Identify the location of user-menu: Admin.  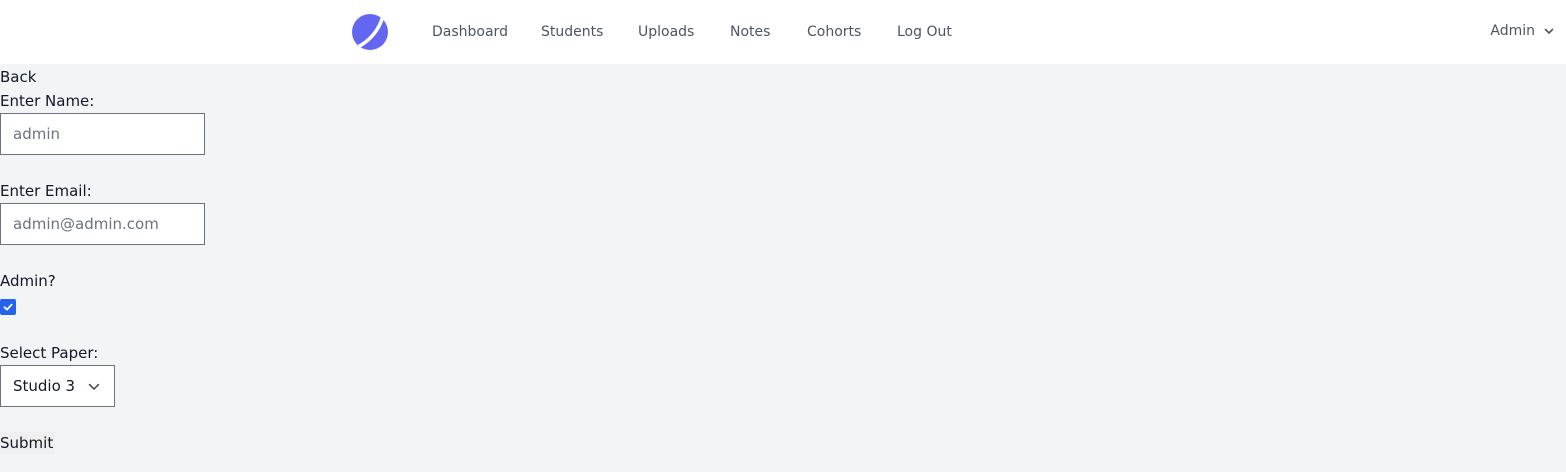
(1522, 31).